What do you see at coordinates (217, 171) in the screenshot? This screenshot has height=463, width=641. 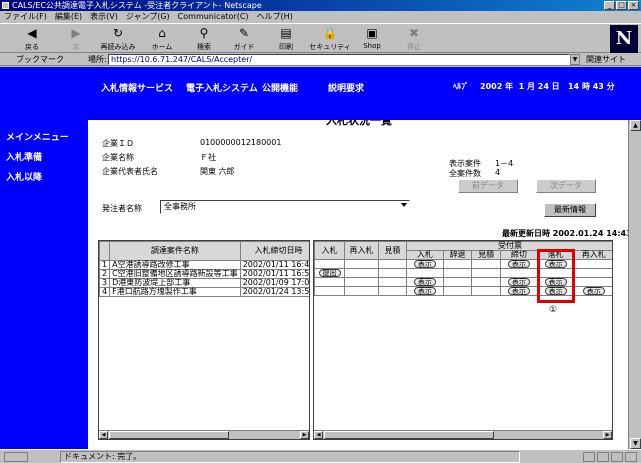 I see `representative-value: 関東 六郎` at bounding box center [217, 171].